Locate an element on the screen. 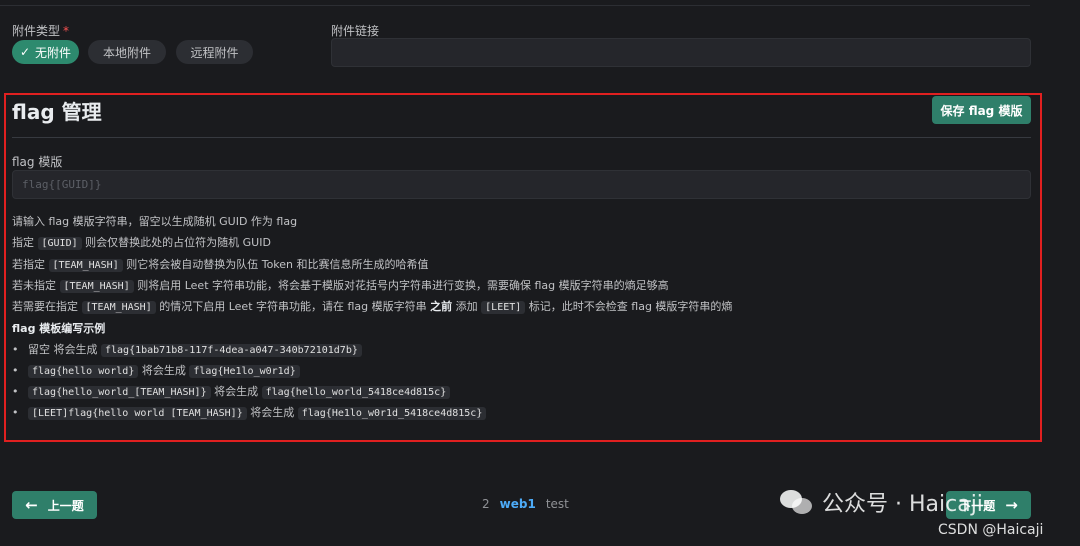  arrow-left-icon: ← is located at coordinates (31, 505).